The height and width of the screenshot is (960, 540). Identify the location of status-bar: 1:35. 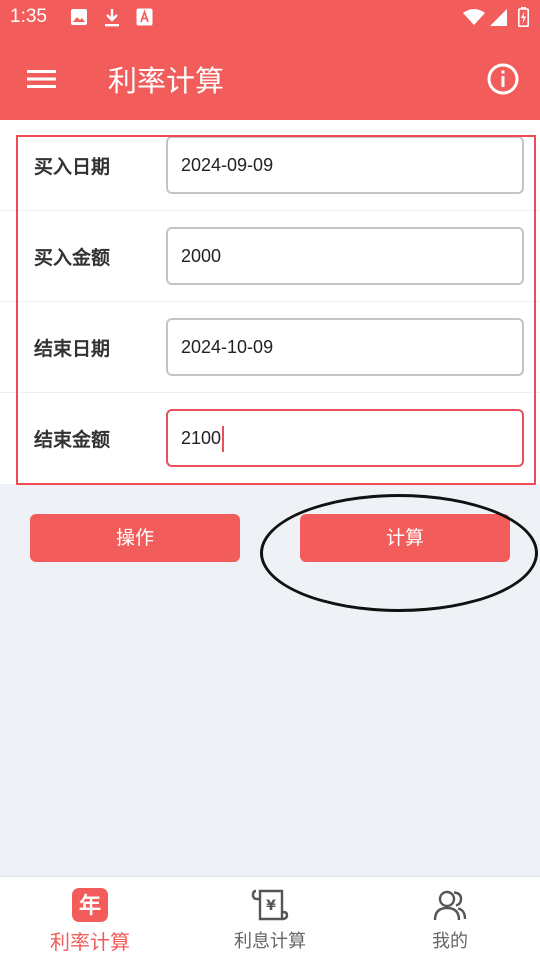
(270, 18).